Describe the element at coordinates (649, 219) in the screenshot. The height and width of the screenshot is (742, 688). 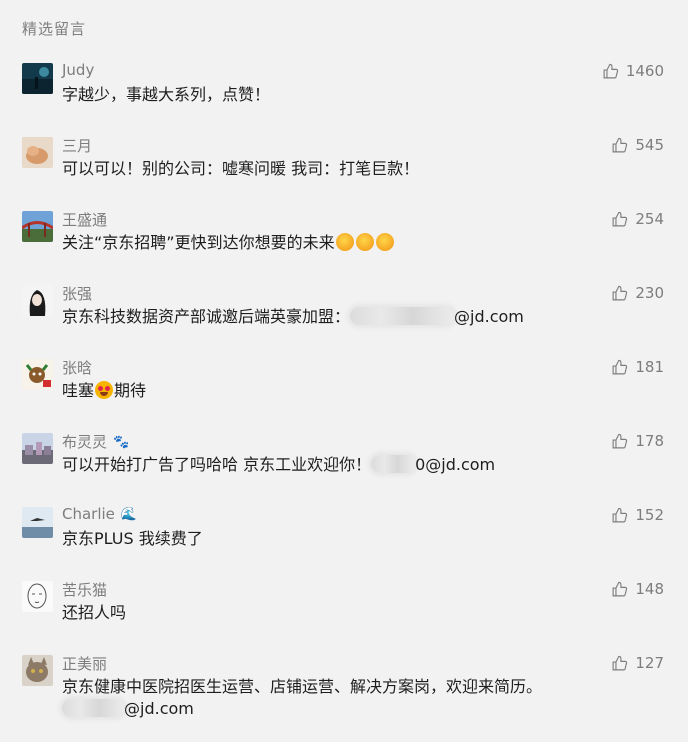
I see `like-count: 254` at that location.